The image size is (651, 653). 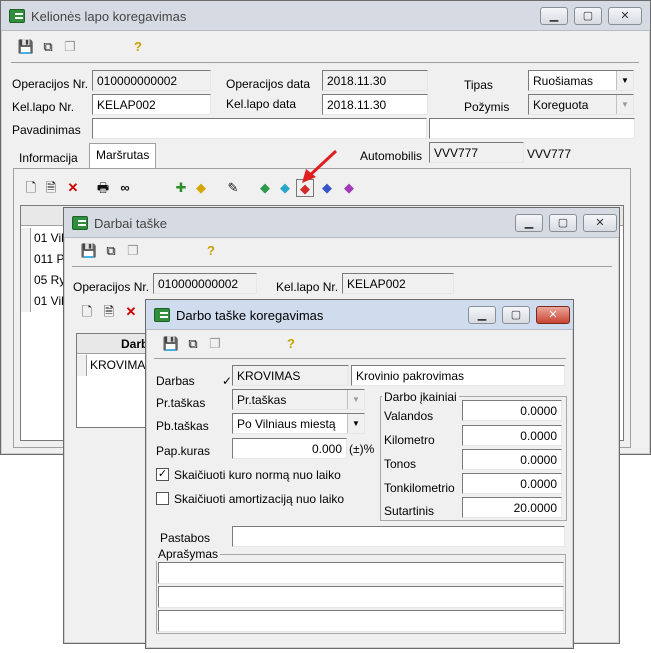 What do you see at coordinates (123, 156) in the screenshot?
I see `tab-marsrutas: Maršrutas` at bounding box center [123, 156].